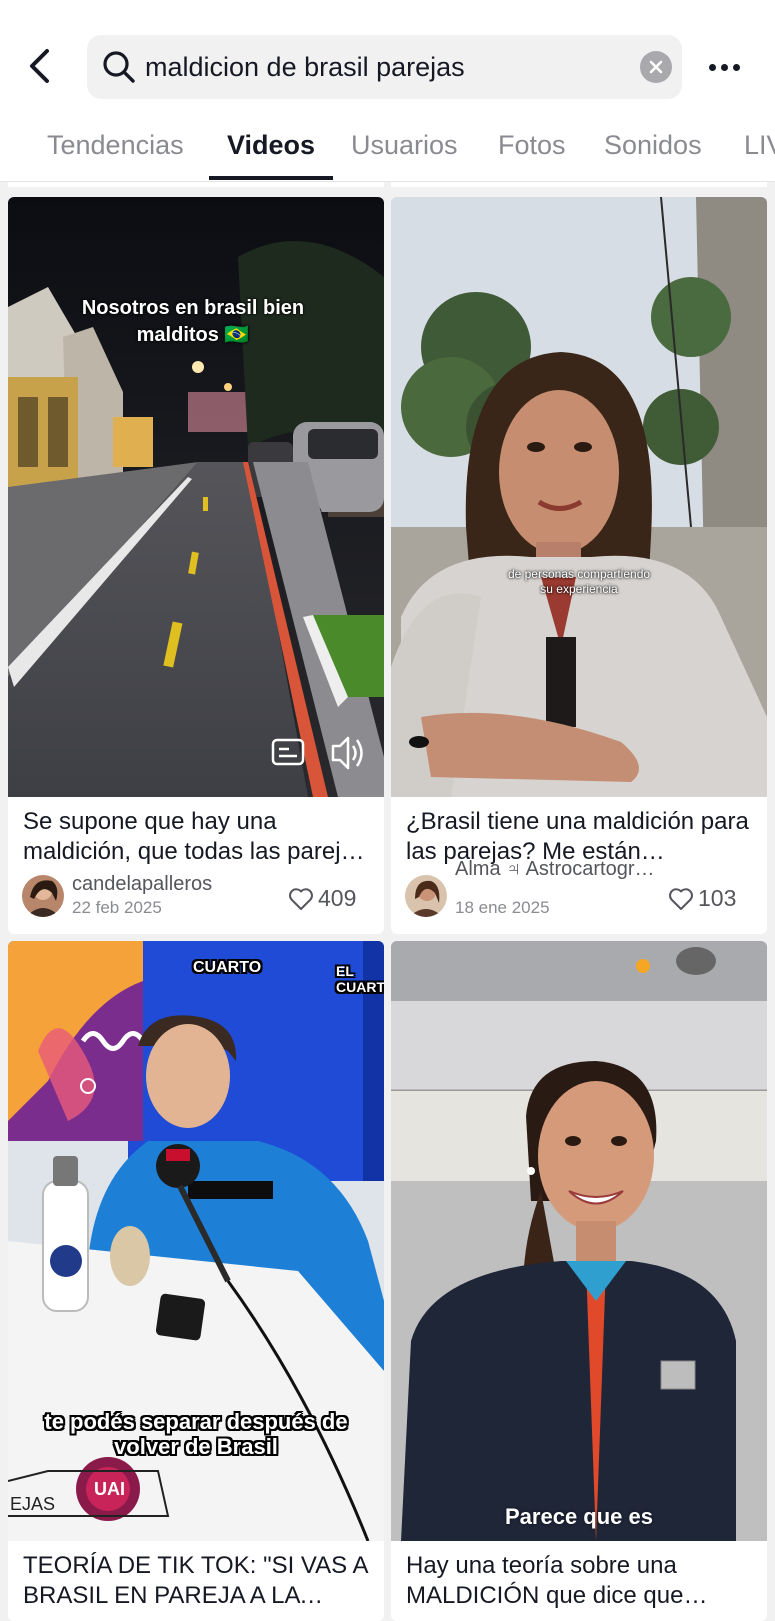 The image size is (775, 1621). I want to click on active-tab-indicator, so click(271, 178).